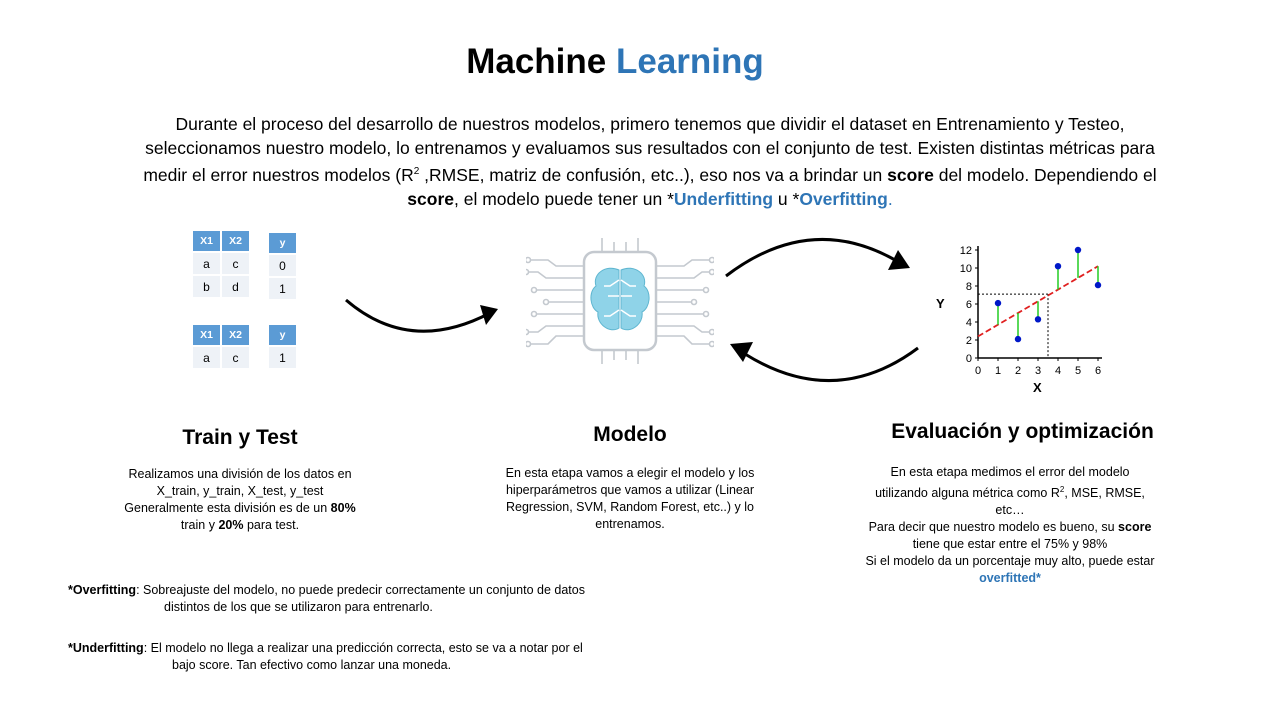 Image resolution: width=1280 pixels, height=720 pixels. I want to click on percentage: 80%, so click(343, 508).